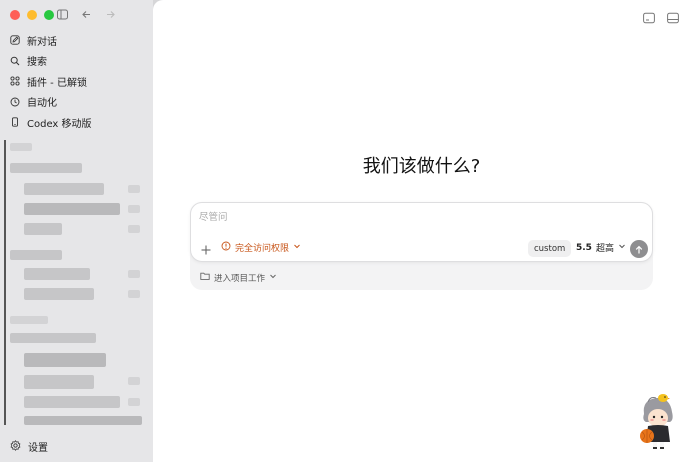  I want to click on mascot-sticker, so click(658, 421).